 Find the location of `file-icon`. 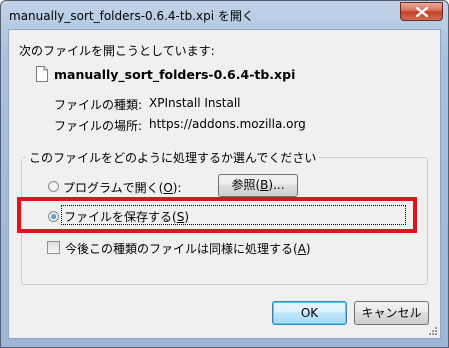

file-icon is located at coordinates (42, 74).